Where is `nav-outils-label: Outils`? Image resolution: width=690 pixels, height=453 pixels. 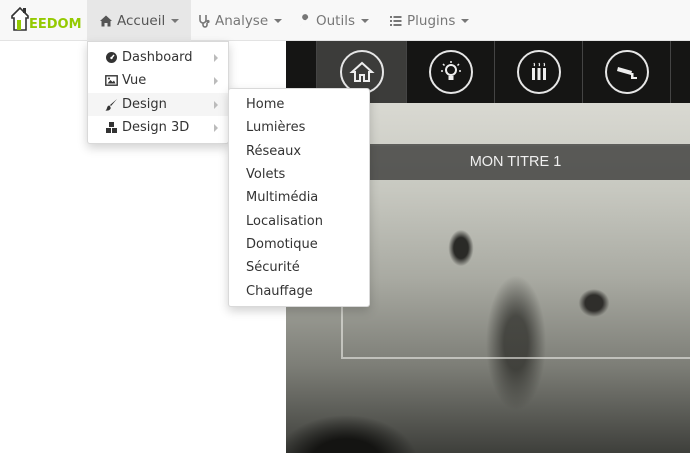 nav-outils-label: Outils is located at coordinates (336, 20).